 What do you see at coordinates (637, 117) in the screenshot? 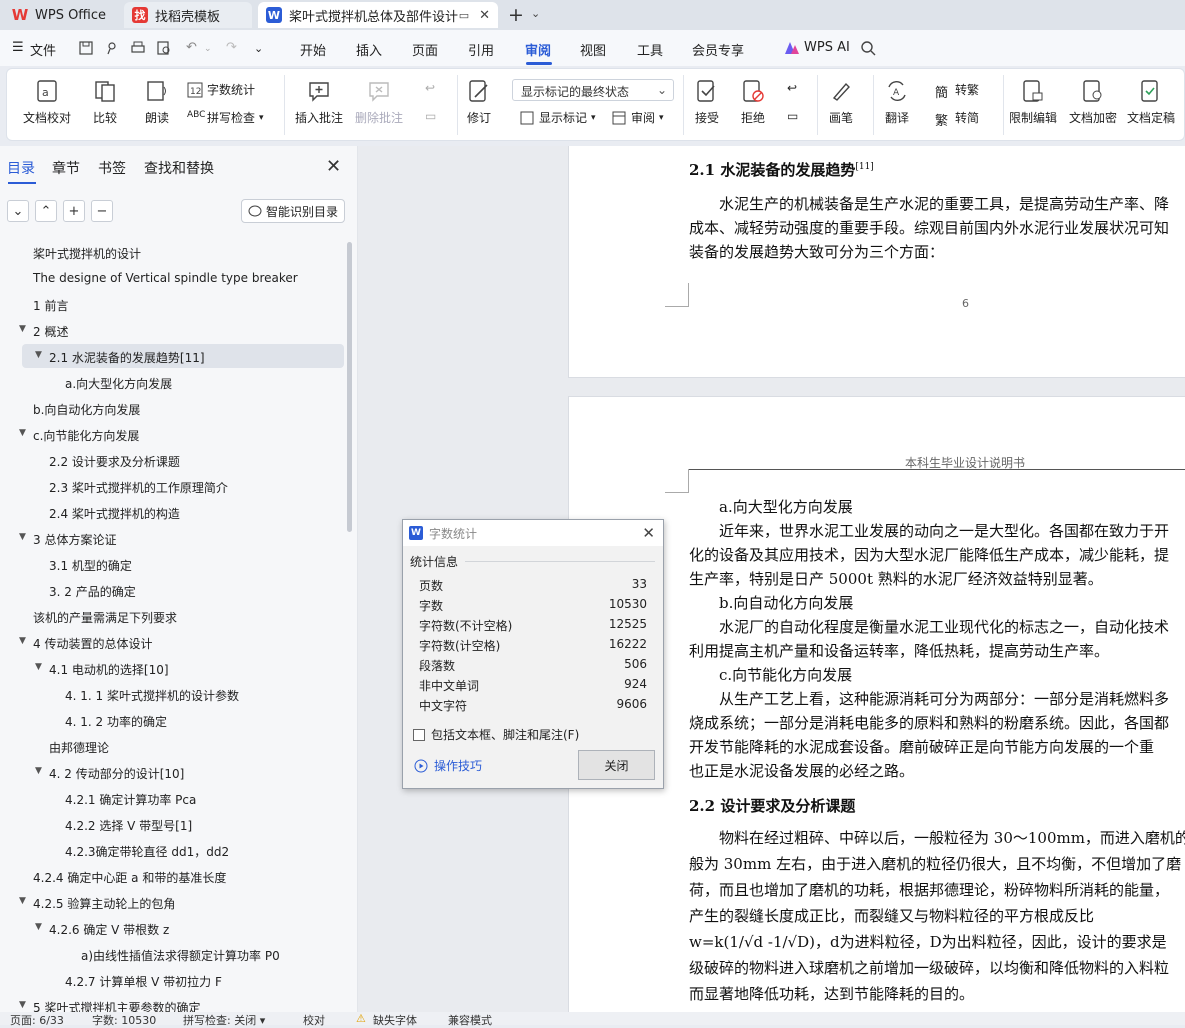
I see `review-pane-button: 审阅 ▾` at bounding box center [637, 117].